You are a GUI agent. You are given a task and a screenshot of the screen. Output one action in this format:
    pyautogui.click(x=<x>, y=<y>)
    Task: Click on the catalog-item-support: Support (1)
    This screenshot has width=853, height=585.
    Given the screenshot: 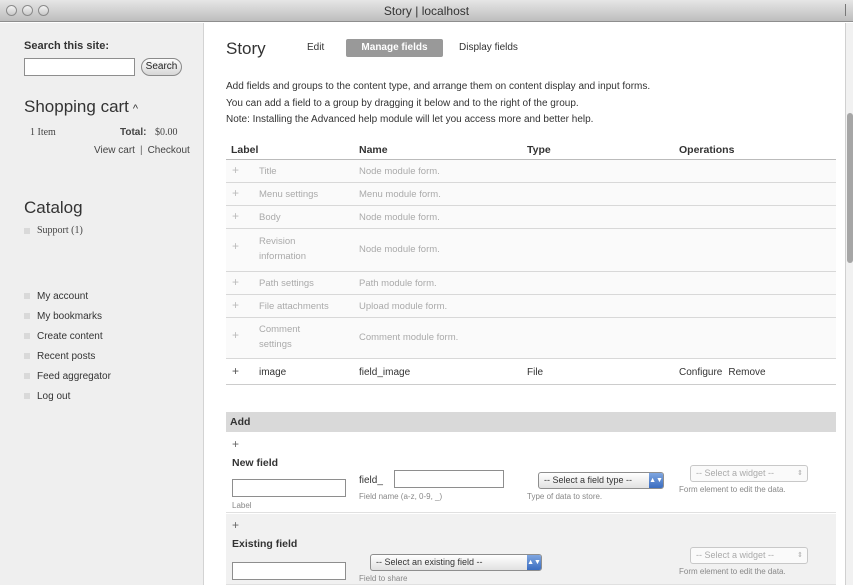 What is the action you would take?
    pyautogui.click(x=53, y=230)
    